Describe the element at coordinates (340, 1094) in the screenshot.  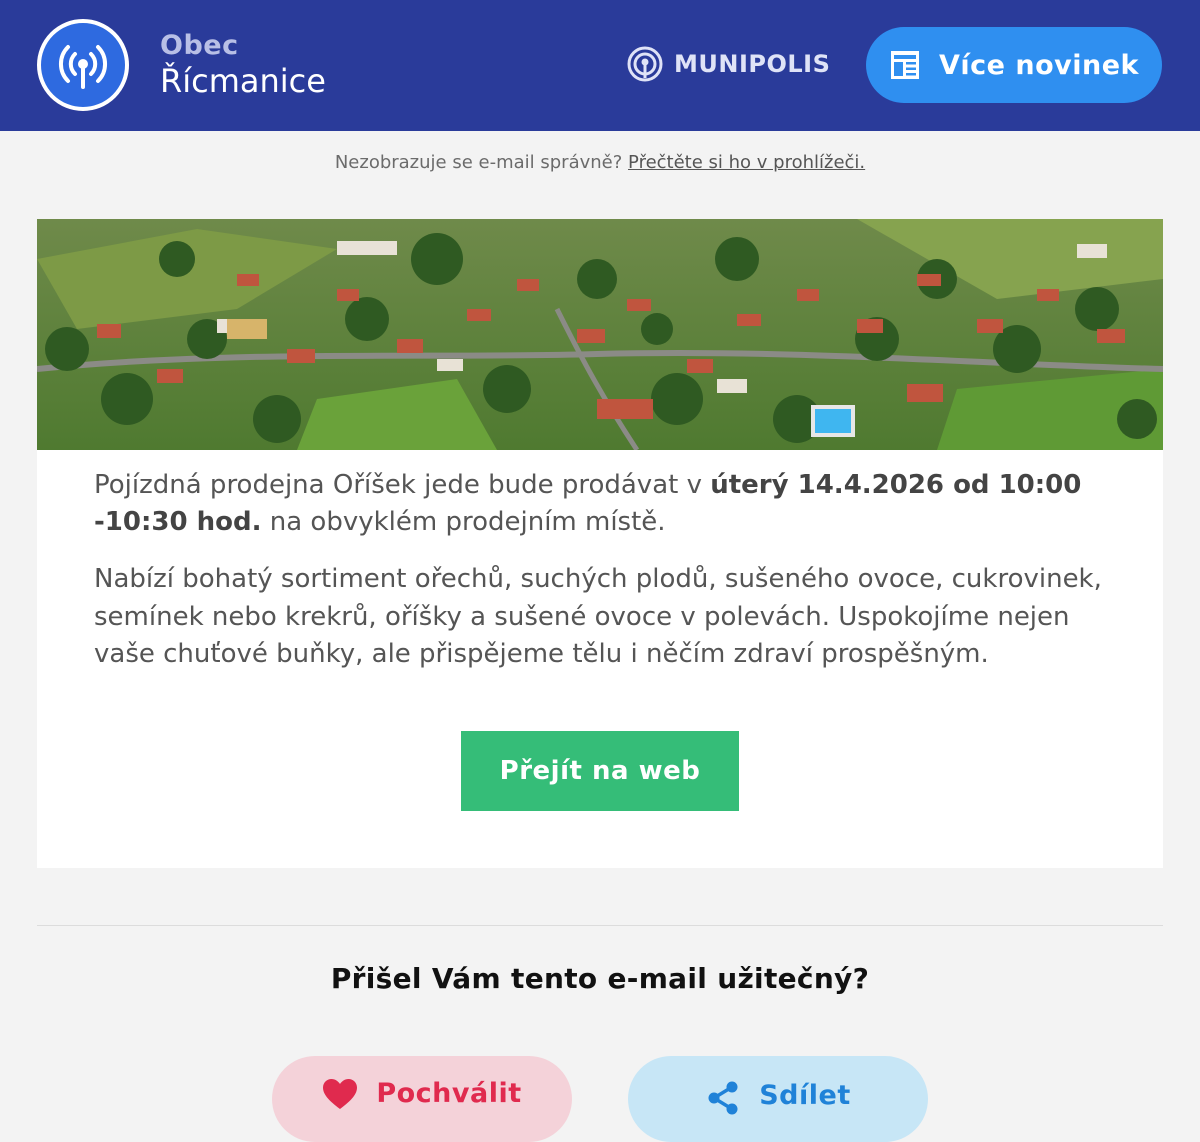
I see `heart-icon` at that location.